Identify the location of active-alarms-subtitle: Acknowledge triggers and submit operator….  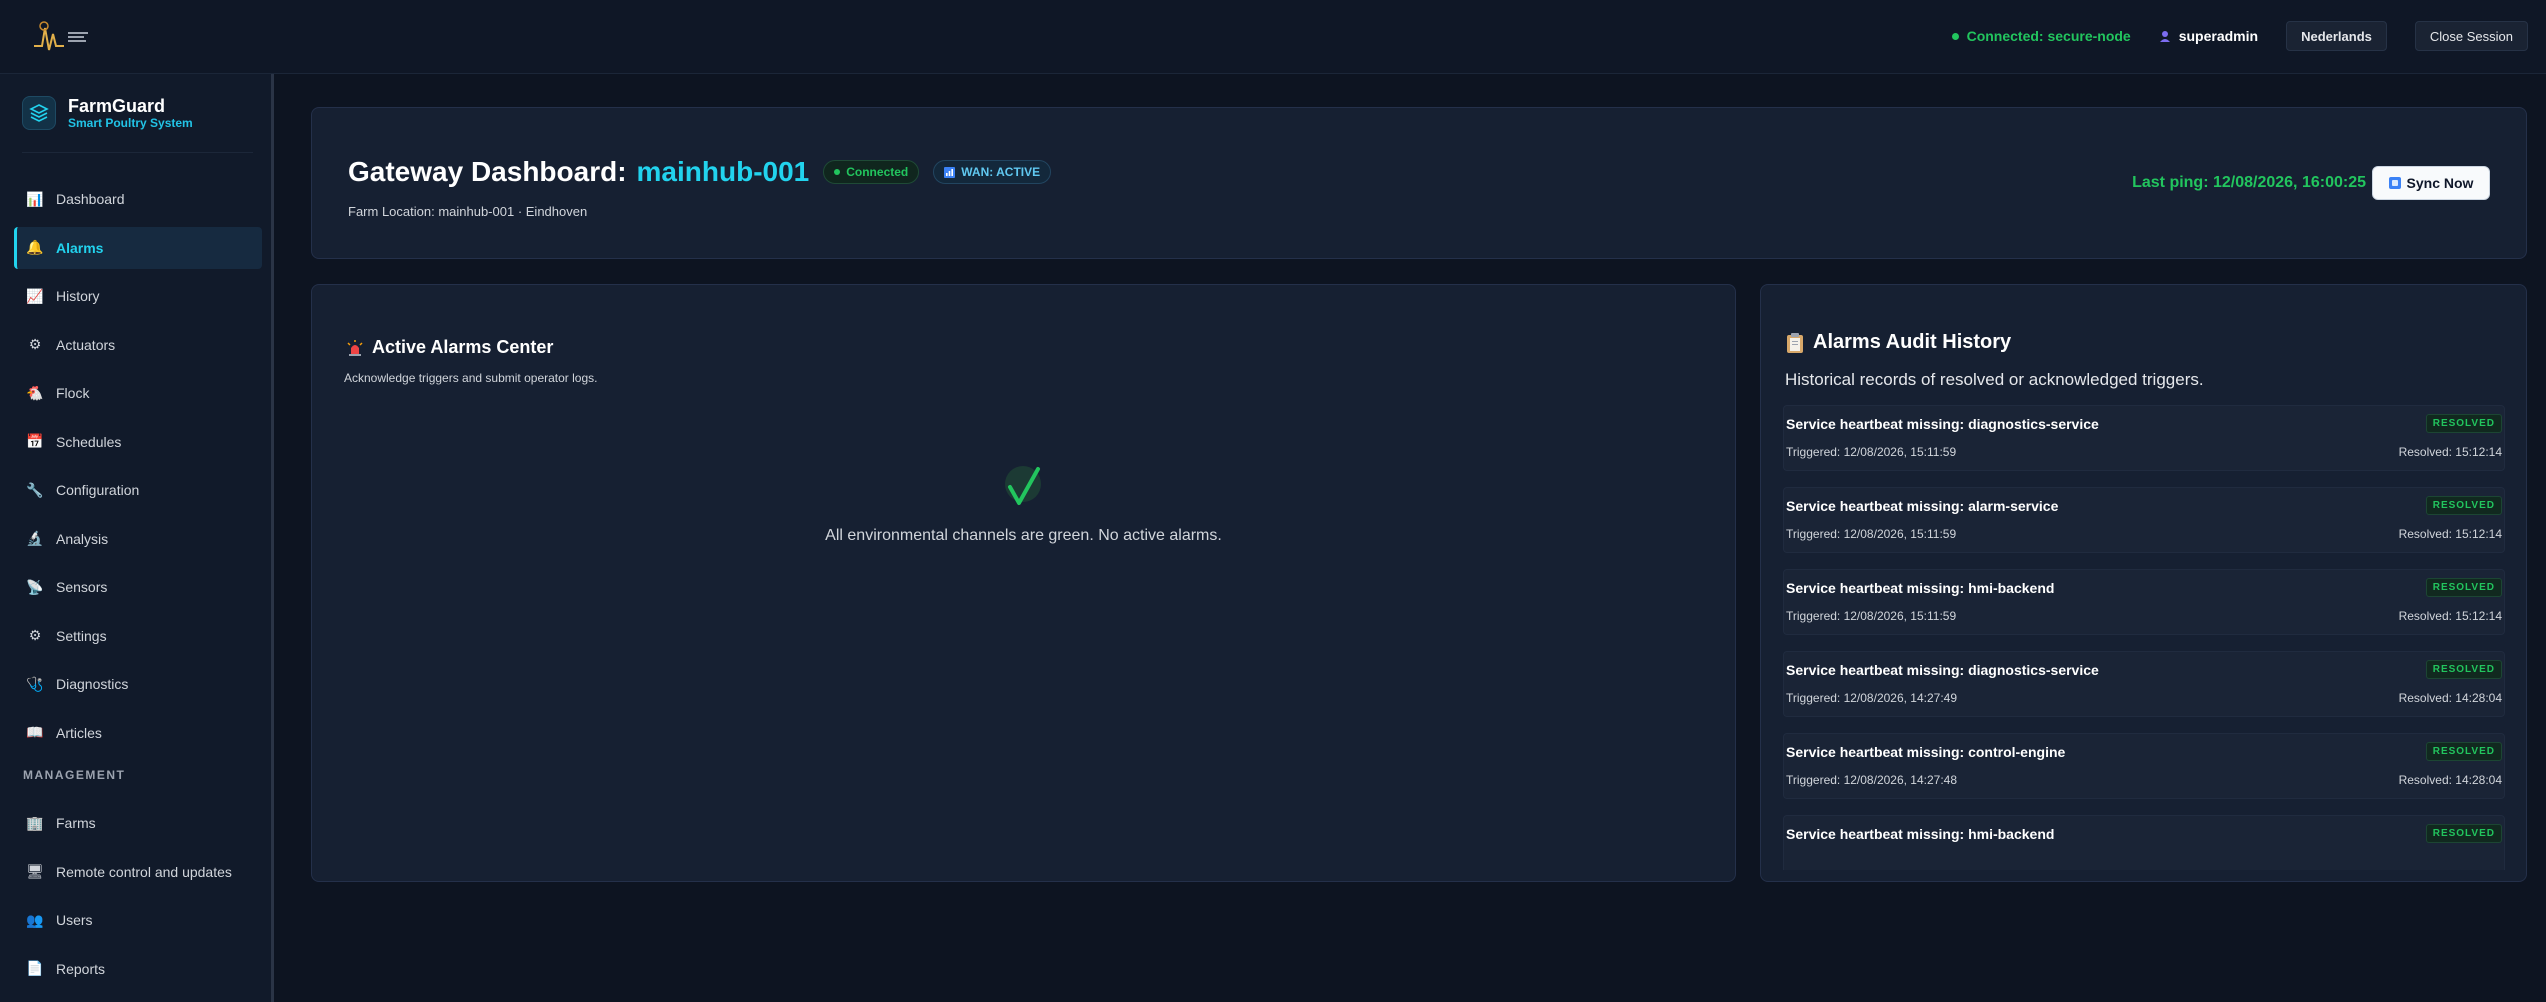
(471, 378).